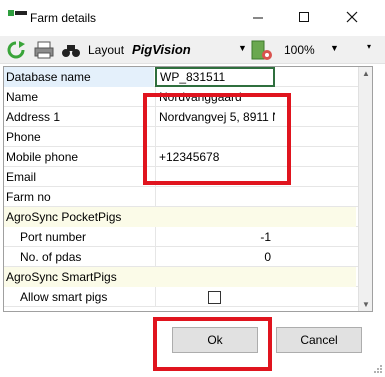  Describe the element at coordinates (215, 137) in the screenshot. I see `phone-field` at that location.